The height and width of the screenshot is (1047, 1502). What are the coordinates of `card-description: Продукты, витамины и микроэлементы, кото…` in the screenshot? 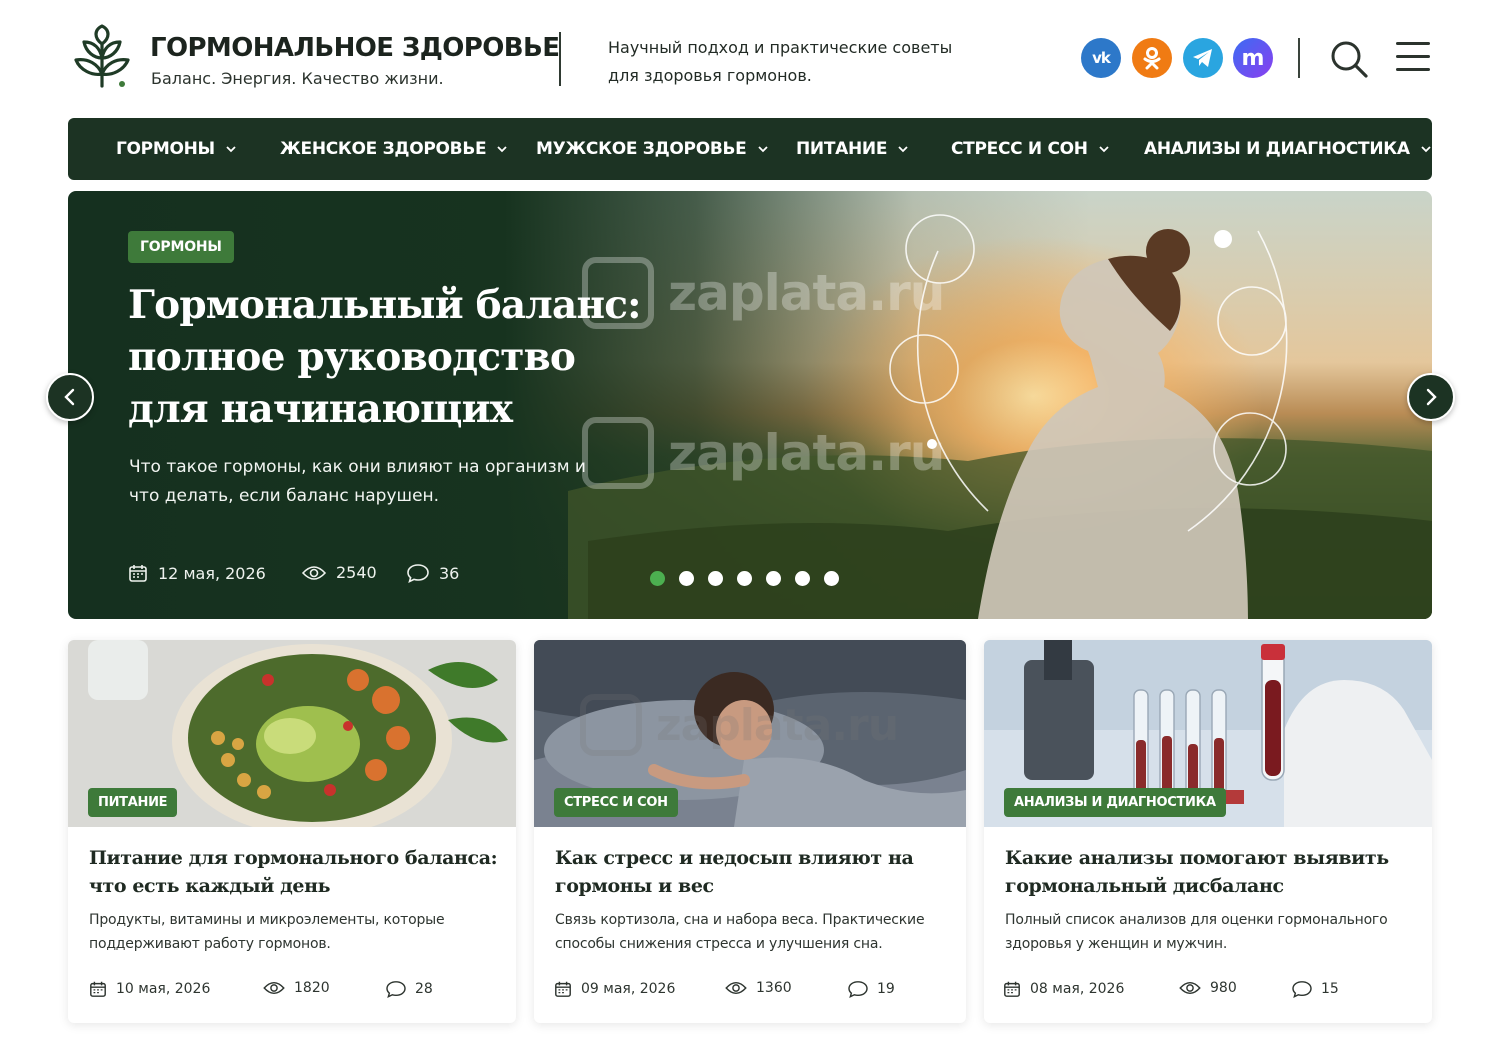 It's located at (267, 932).